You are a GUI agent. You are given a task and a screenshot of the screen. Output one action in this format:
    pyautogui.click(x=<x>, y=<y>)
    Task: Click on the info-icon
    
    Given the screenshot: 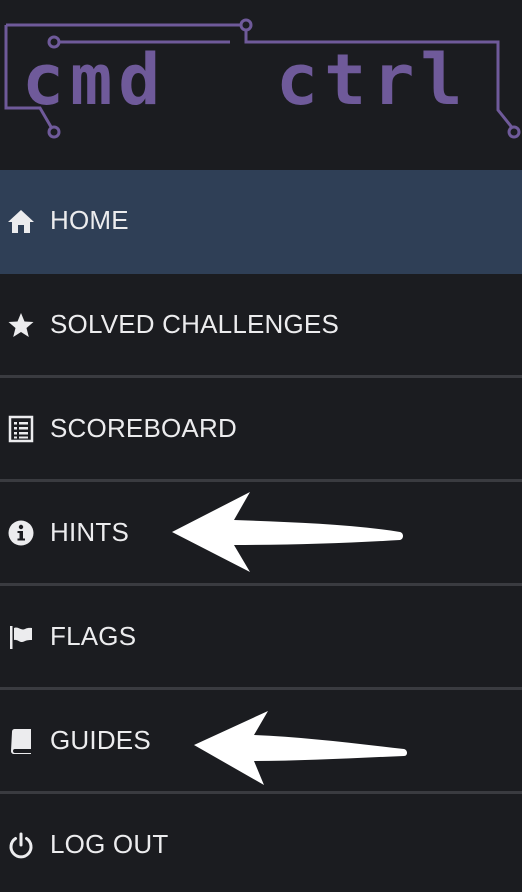 What is the action you would take?
    pyautogui.click(x=21, y=533)
    